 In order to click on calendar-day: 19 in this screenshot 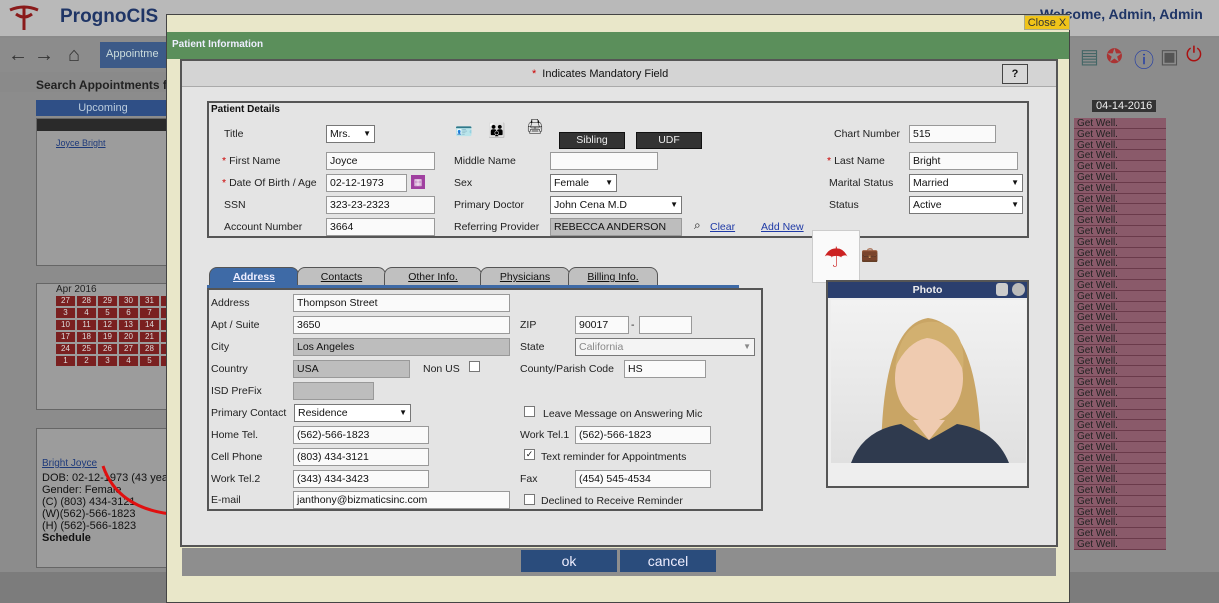, I will do `click(107, 337)`.